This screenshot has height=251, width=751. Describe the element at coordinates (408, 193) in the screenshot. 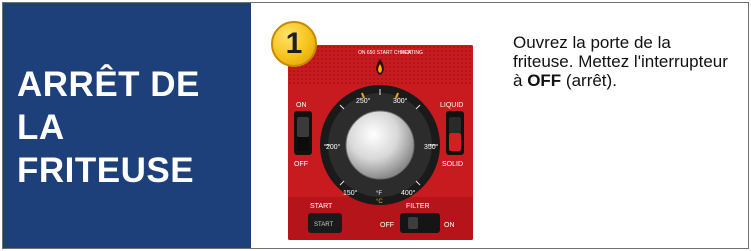

I see `temp-400: 400°` at that location.